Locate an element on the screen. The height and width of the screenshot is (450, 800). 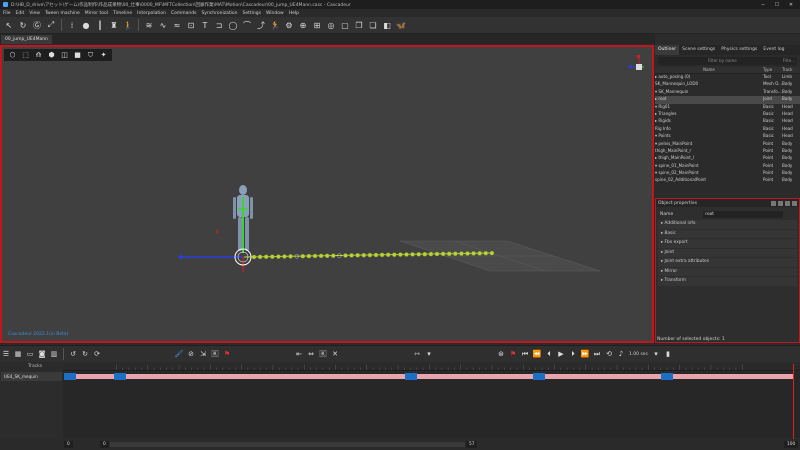
copy-icon is located at coordinates (780, 203).